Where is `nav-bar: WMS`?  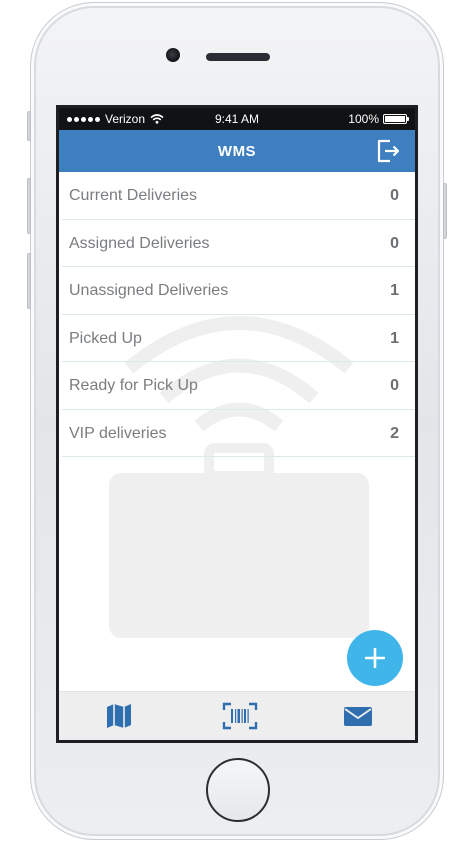
nav-bar: WMS is located at coordinates (237, 151).